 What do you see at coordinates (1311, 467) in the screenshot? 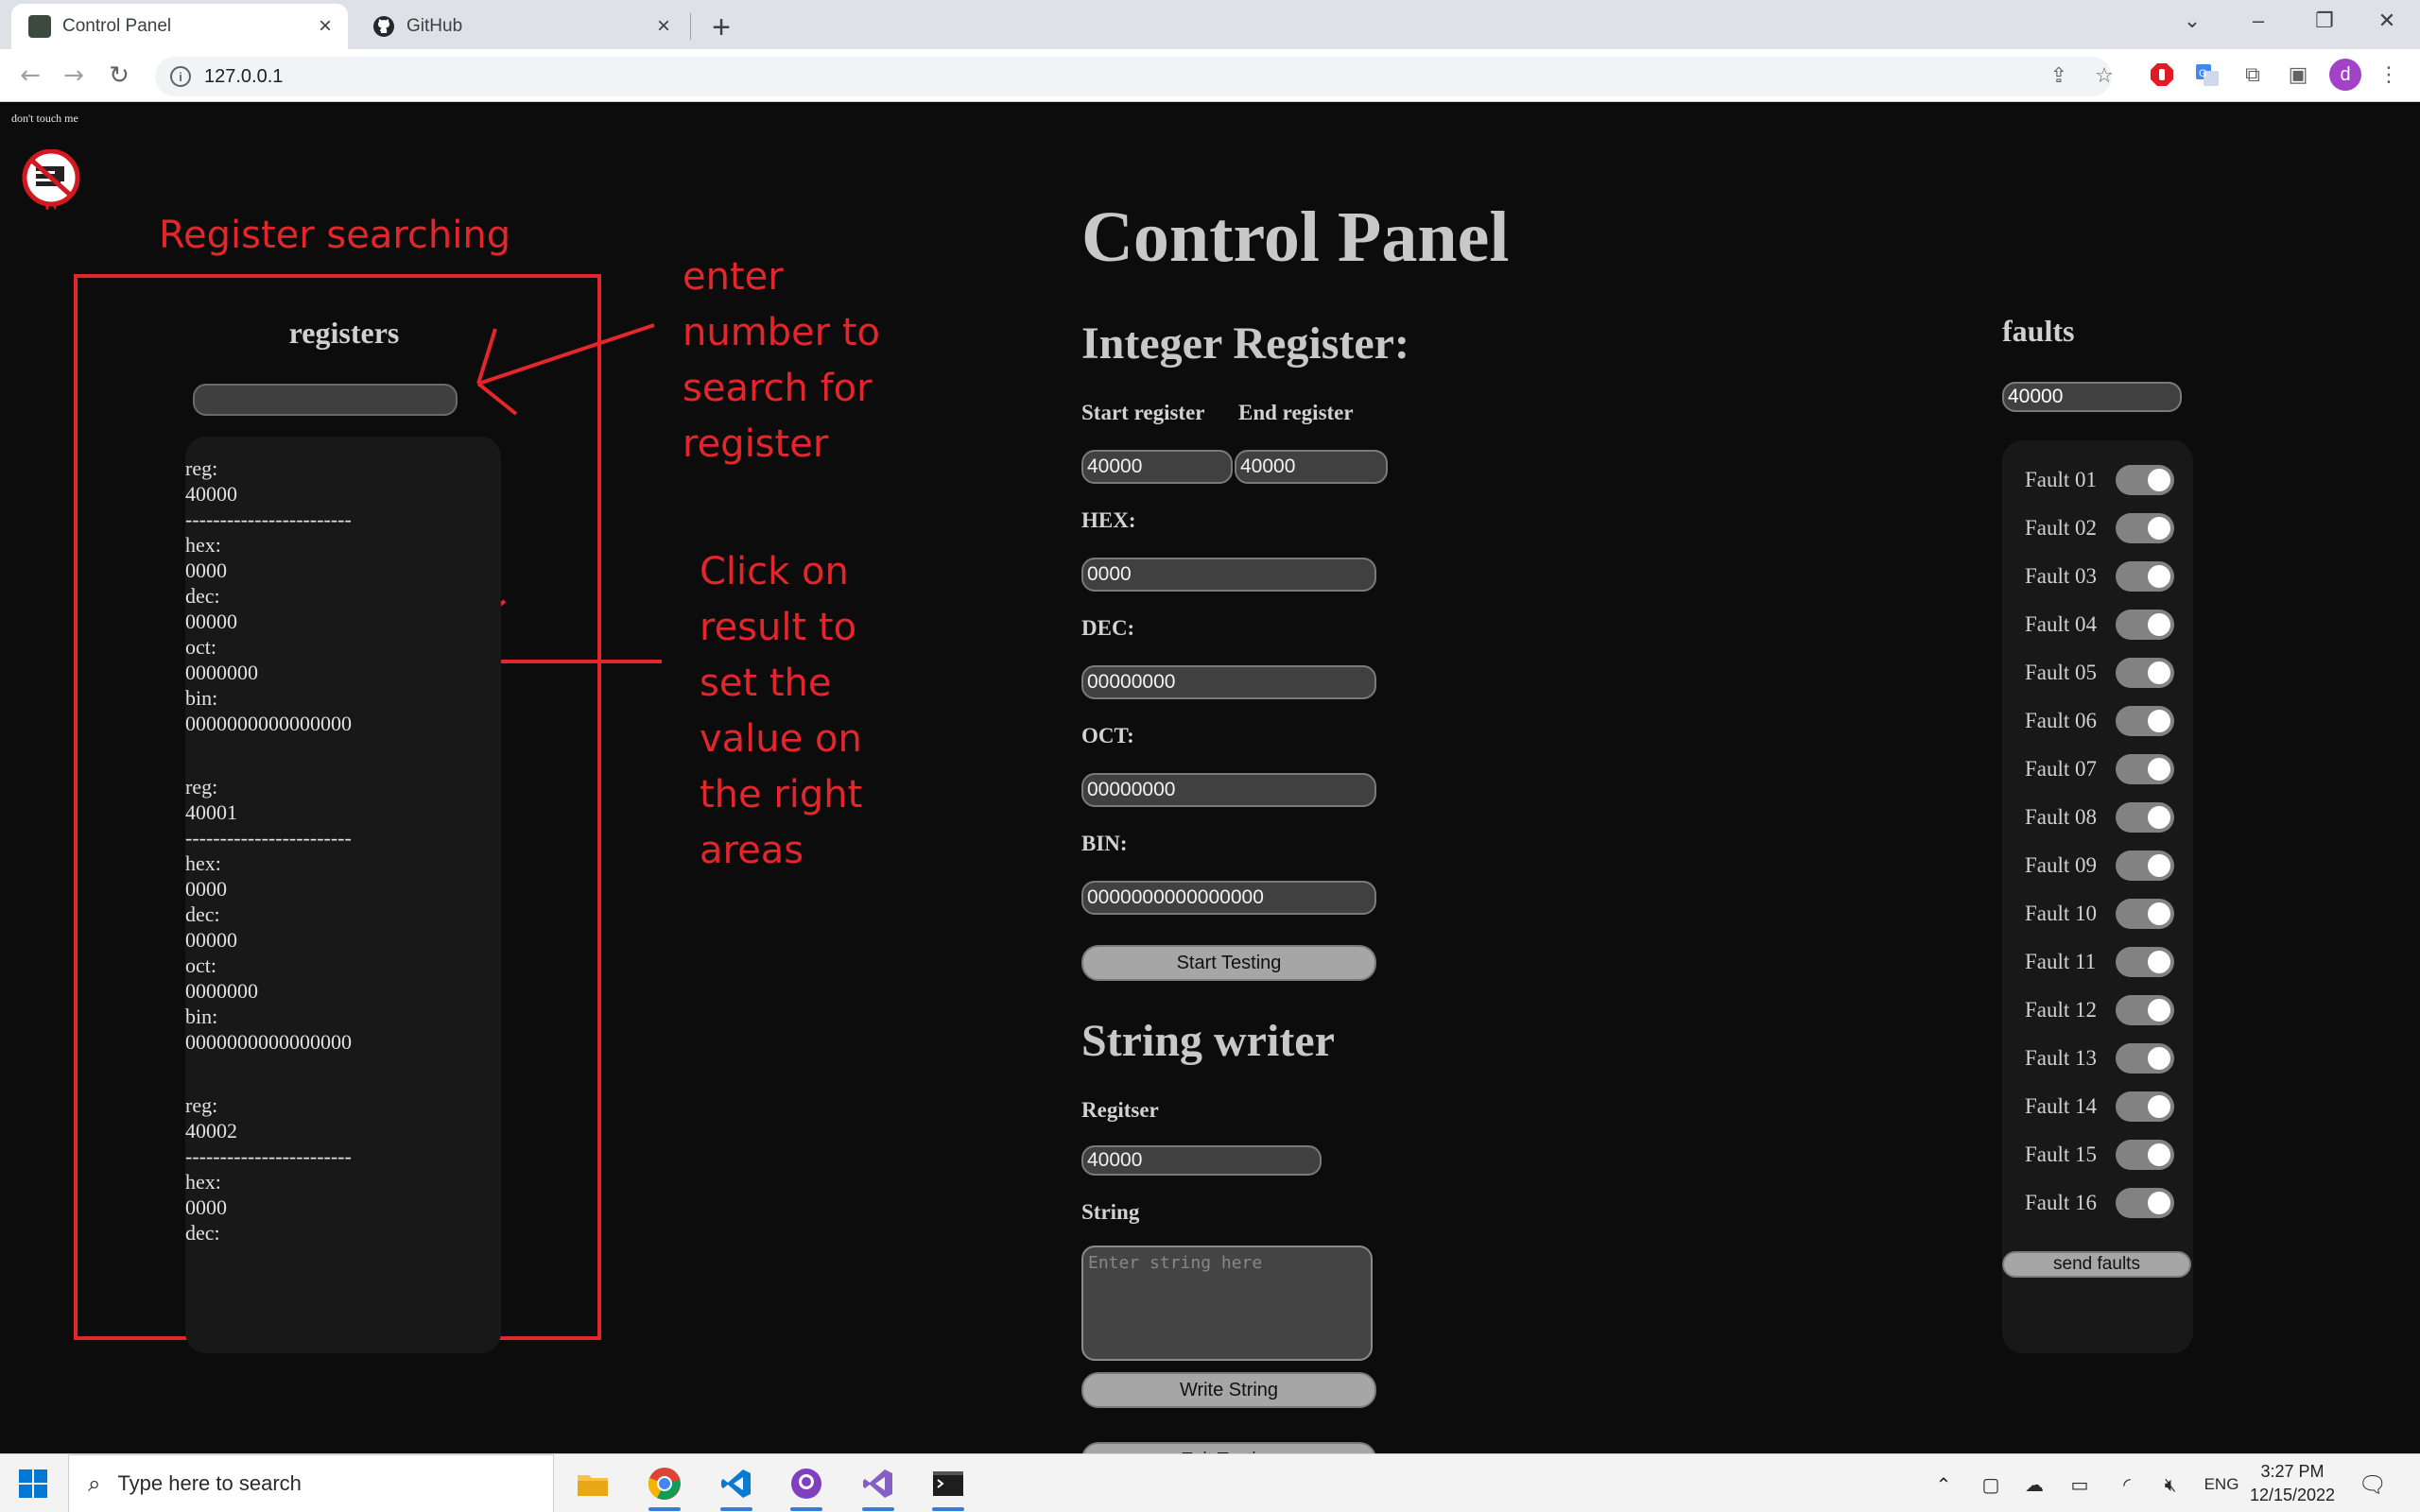
I see `end-register-input: 40000` at bounding box center [1311, 467].